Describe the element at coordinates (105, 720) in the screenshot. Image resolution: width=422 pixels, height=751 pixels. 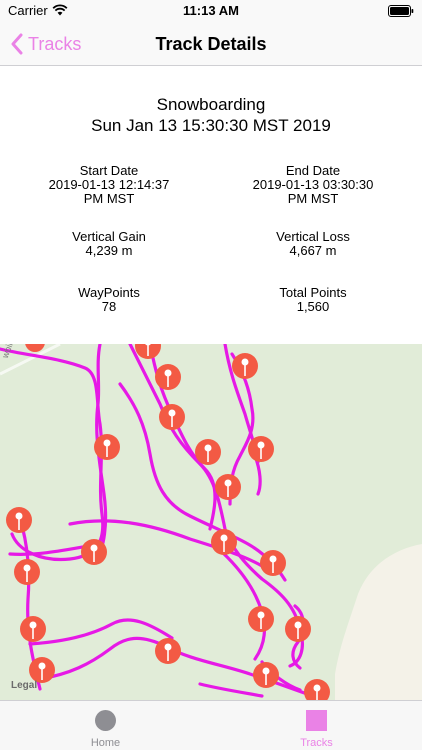
I see `home-circle-icon` at that location.